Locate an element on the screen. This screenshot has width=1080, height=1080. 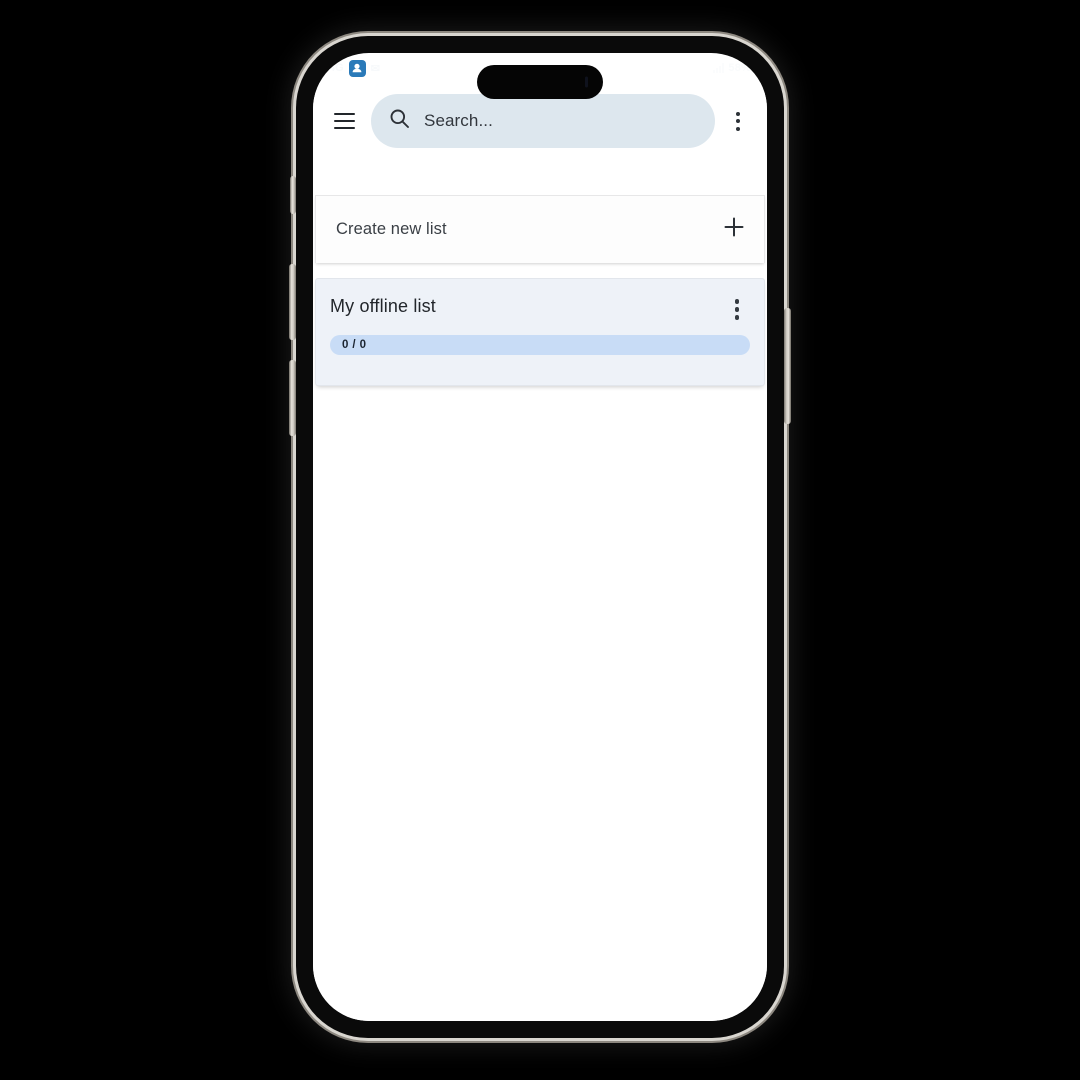
list-title: My offline list is located at coordinates (383, 306).